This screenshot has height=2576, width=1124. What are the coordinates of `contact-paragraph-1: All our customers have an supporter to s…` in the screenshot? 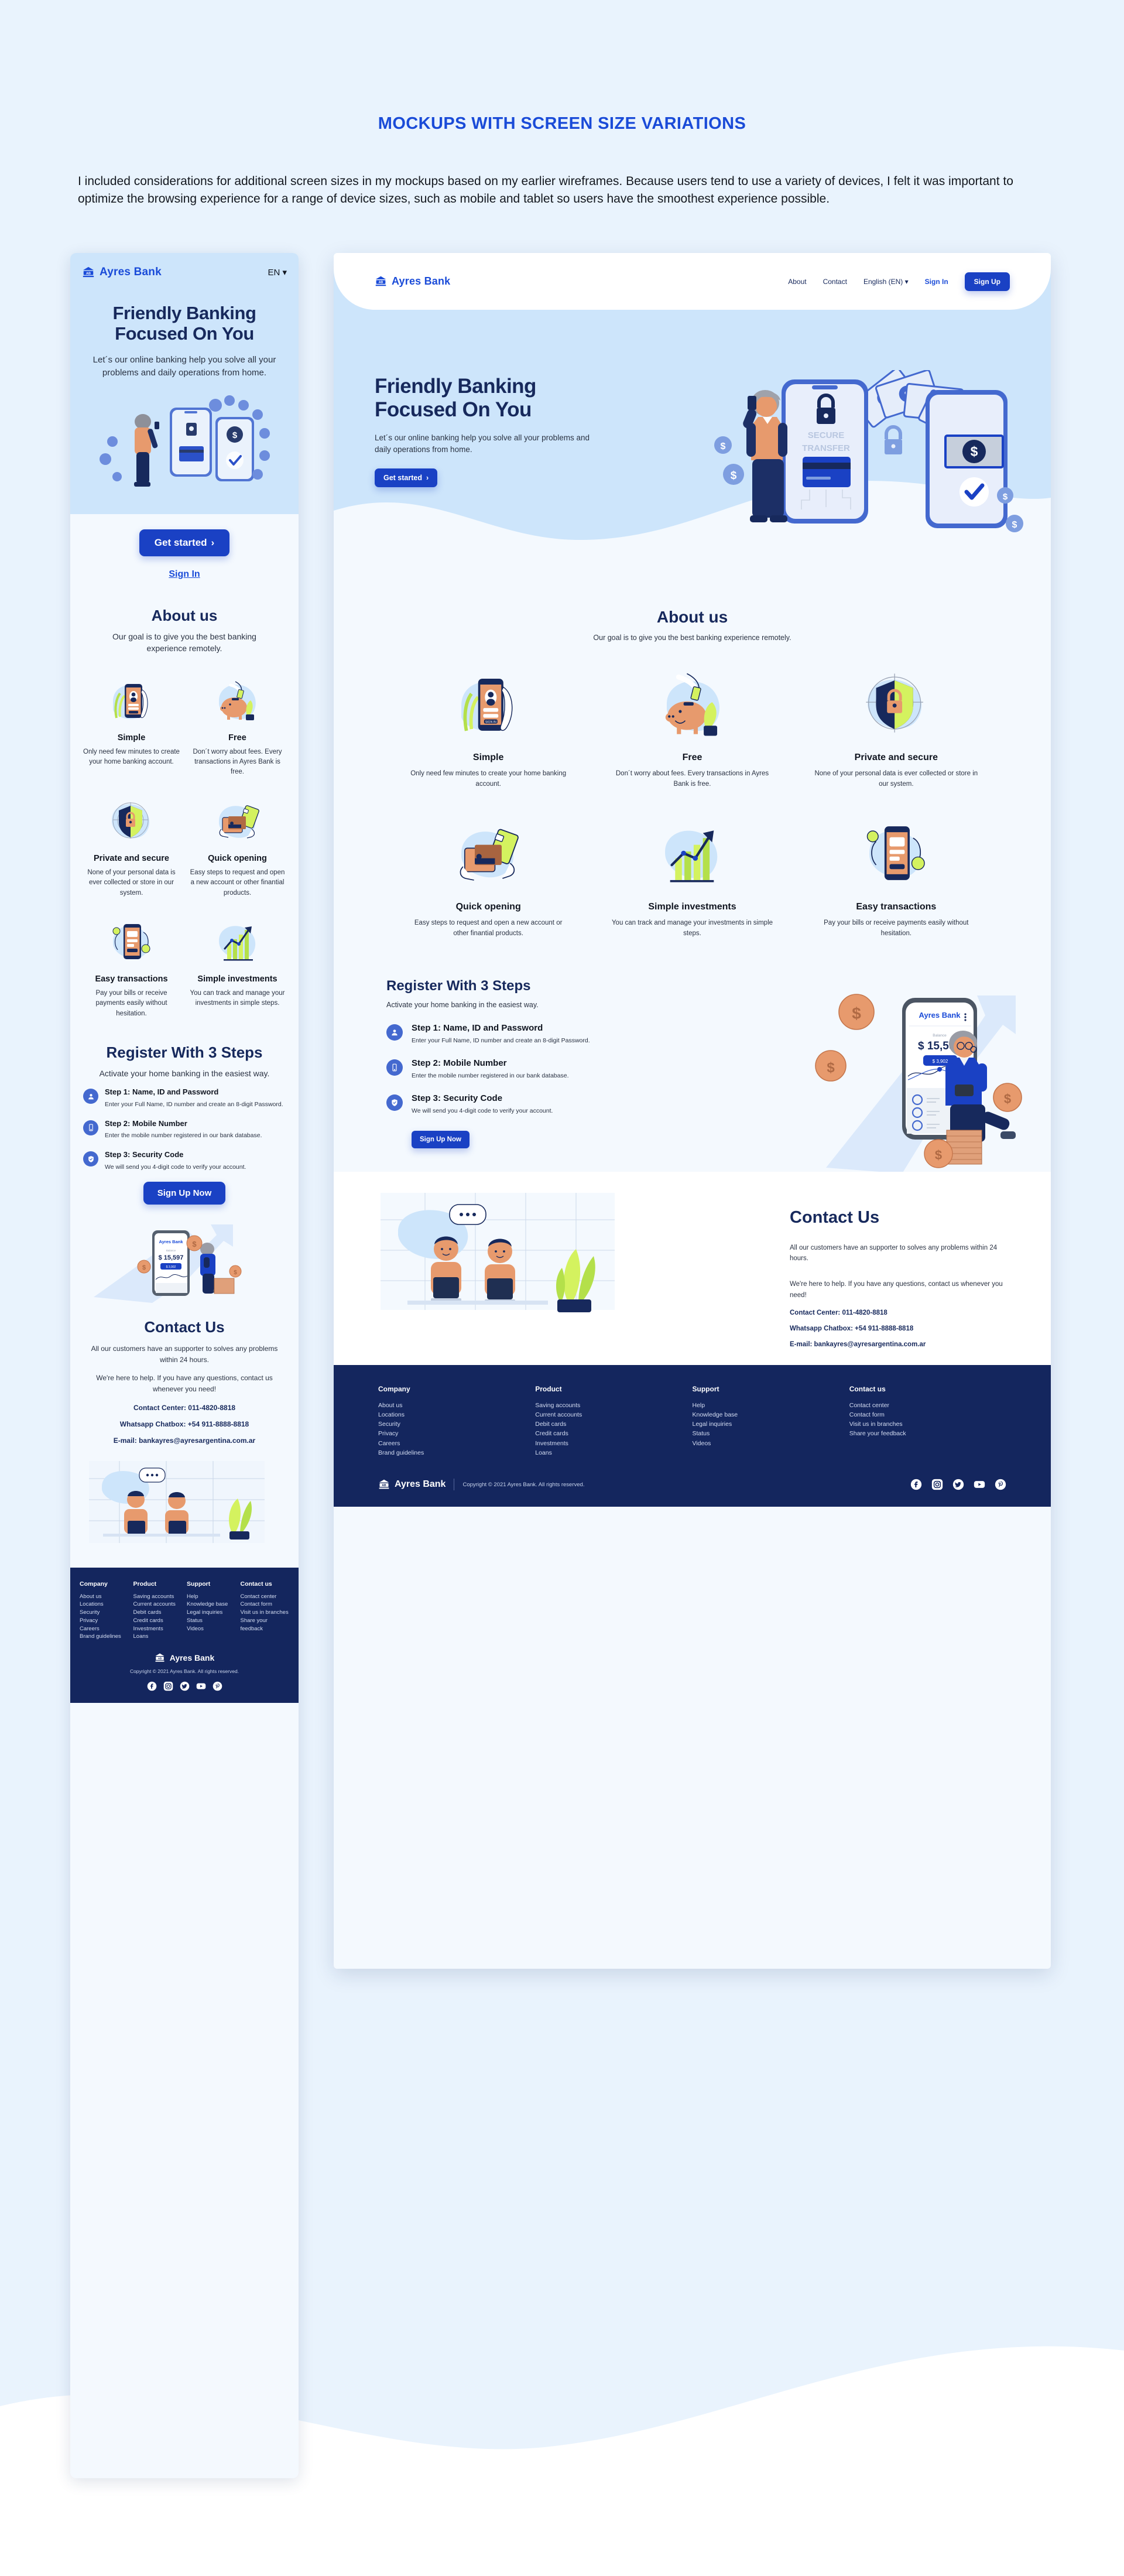 It's located at (184, 1354).